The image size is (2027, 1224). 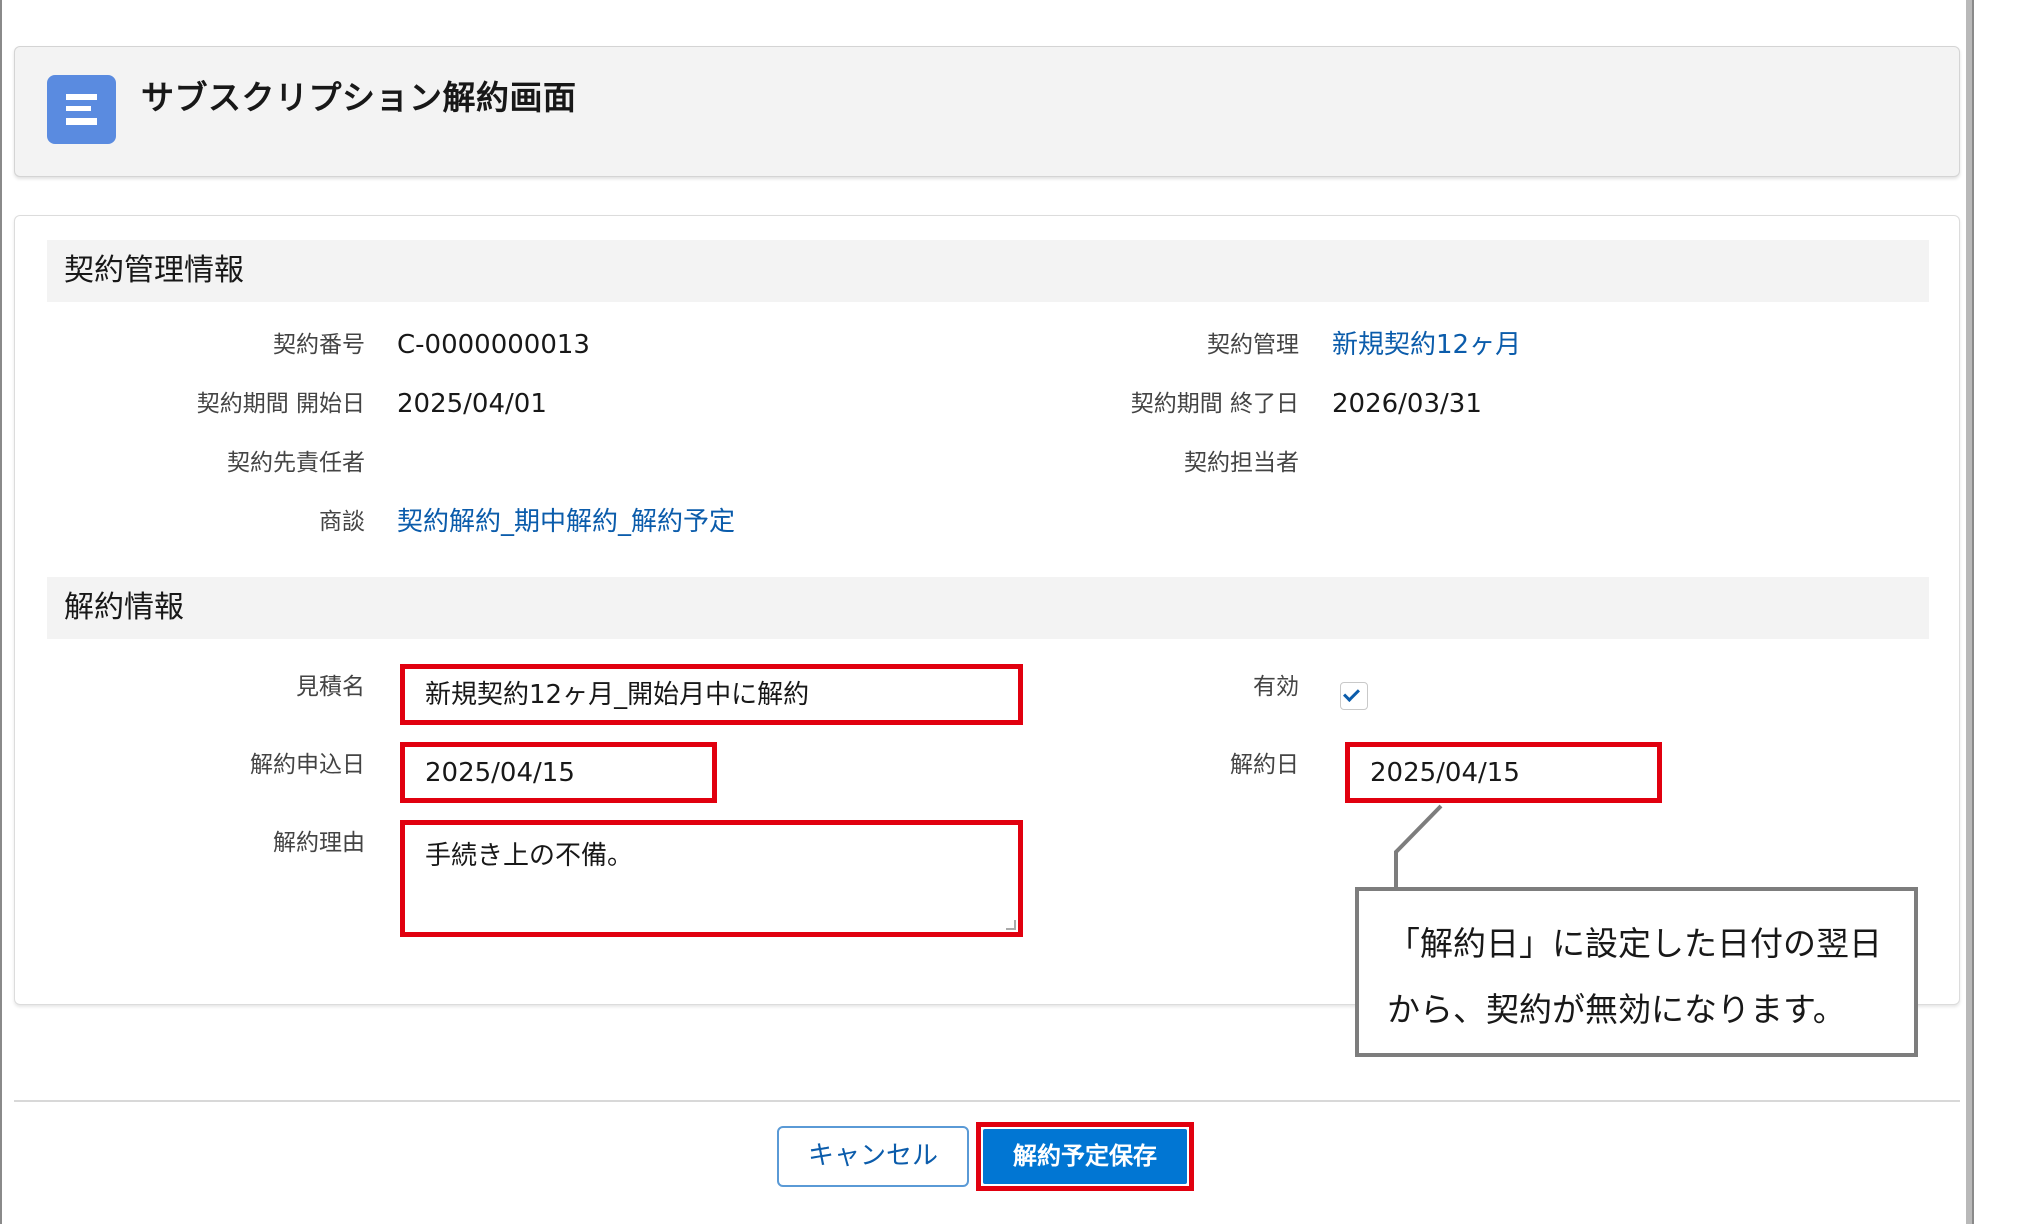 I want to click on link-contract-management: 新規契約12ヶ月, so click(x=1426, y=345).